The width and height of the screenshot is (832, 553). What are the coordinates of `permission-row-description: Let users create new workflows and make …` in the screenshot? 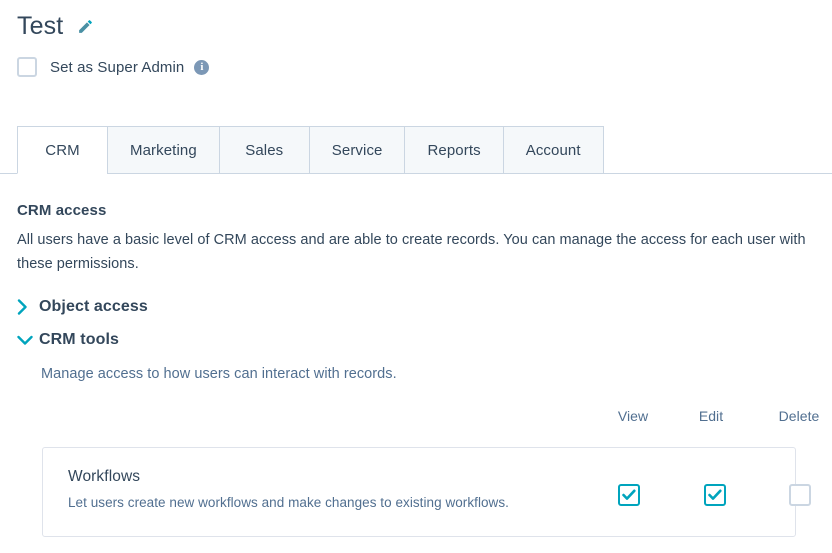 It's located at (288, 502).